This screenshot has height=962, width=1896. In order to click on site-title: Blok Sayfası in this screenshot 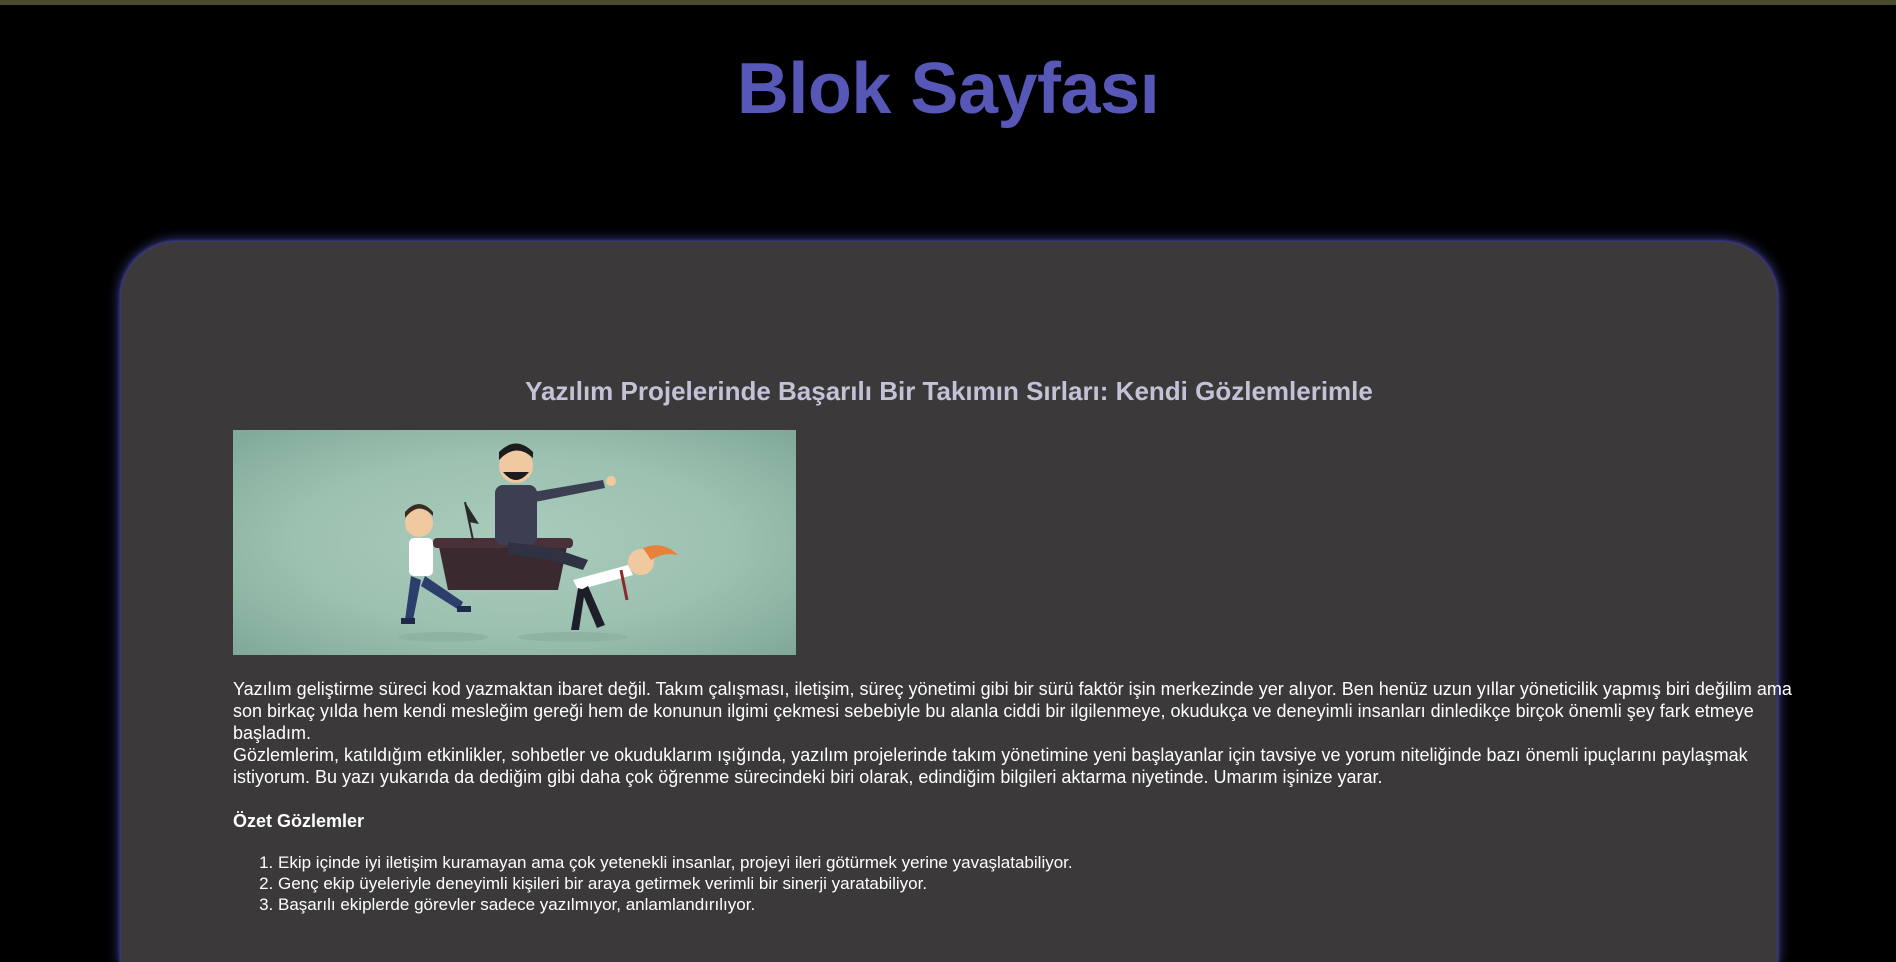, I will do `click(948, 89)`.